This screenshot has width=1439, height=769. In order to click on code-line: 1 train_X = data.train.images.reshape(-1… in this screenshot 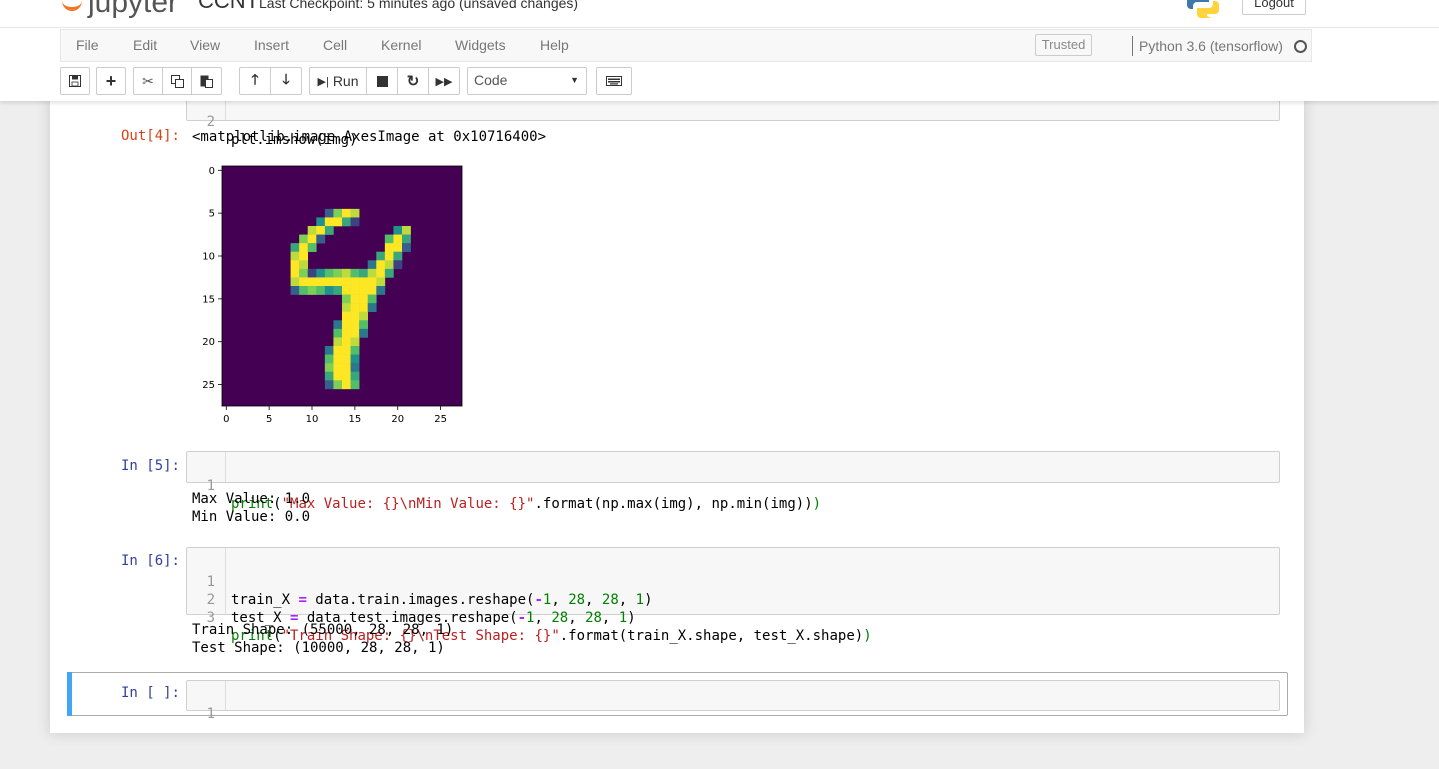, I will do `click(420, 581)`.